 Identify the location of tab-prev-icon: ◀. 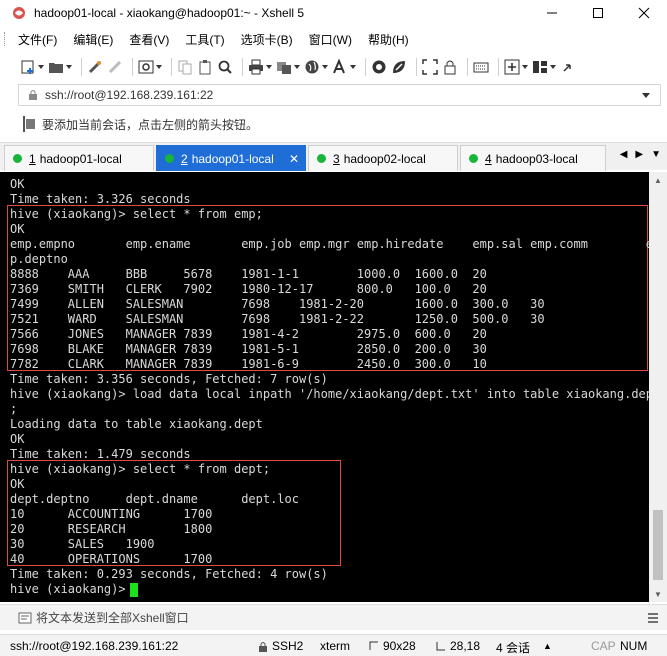
(624, 154).